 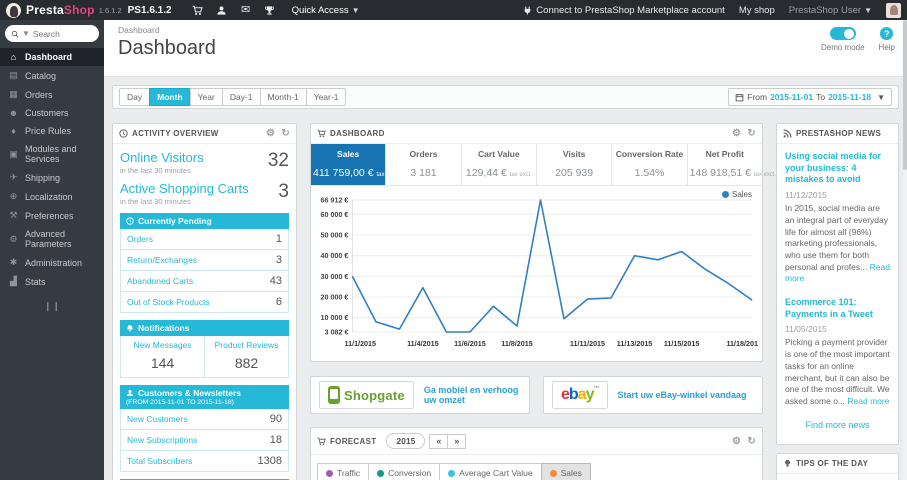 I want to click on kpi-visits: Visits 205 939, so click(x=573, y=164).